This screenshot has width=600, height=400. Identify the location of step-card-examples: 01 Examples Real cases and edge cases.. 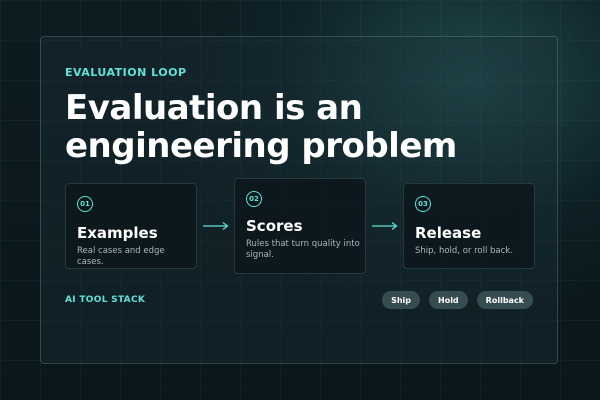
(131, 226).